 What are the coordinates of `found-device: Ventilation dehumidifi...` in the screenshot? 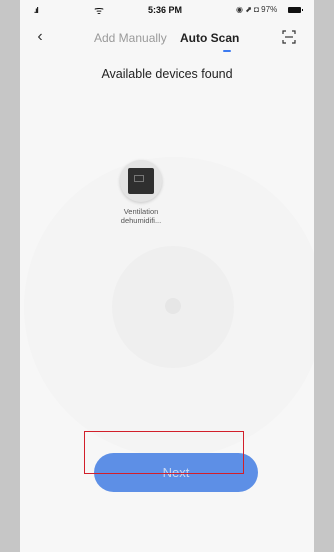 It's located at (123, 192).